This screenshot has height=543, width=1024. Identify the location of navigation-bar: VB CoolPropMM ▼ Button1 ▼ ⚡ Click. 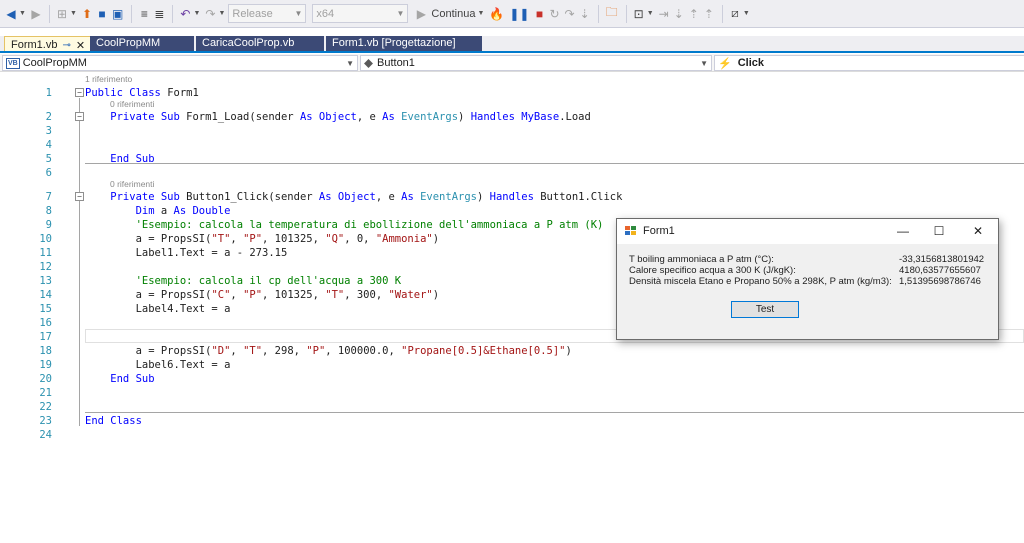
(512, 63).